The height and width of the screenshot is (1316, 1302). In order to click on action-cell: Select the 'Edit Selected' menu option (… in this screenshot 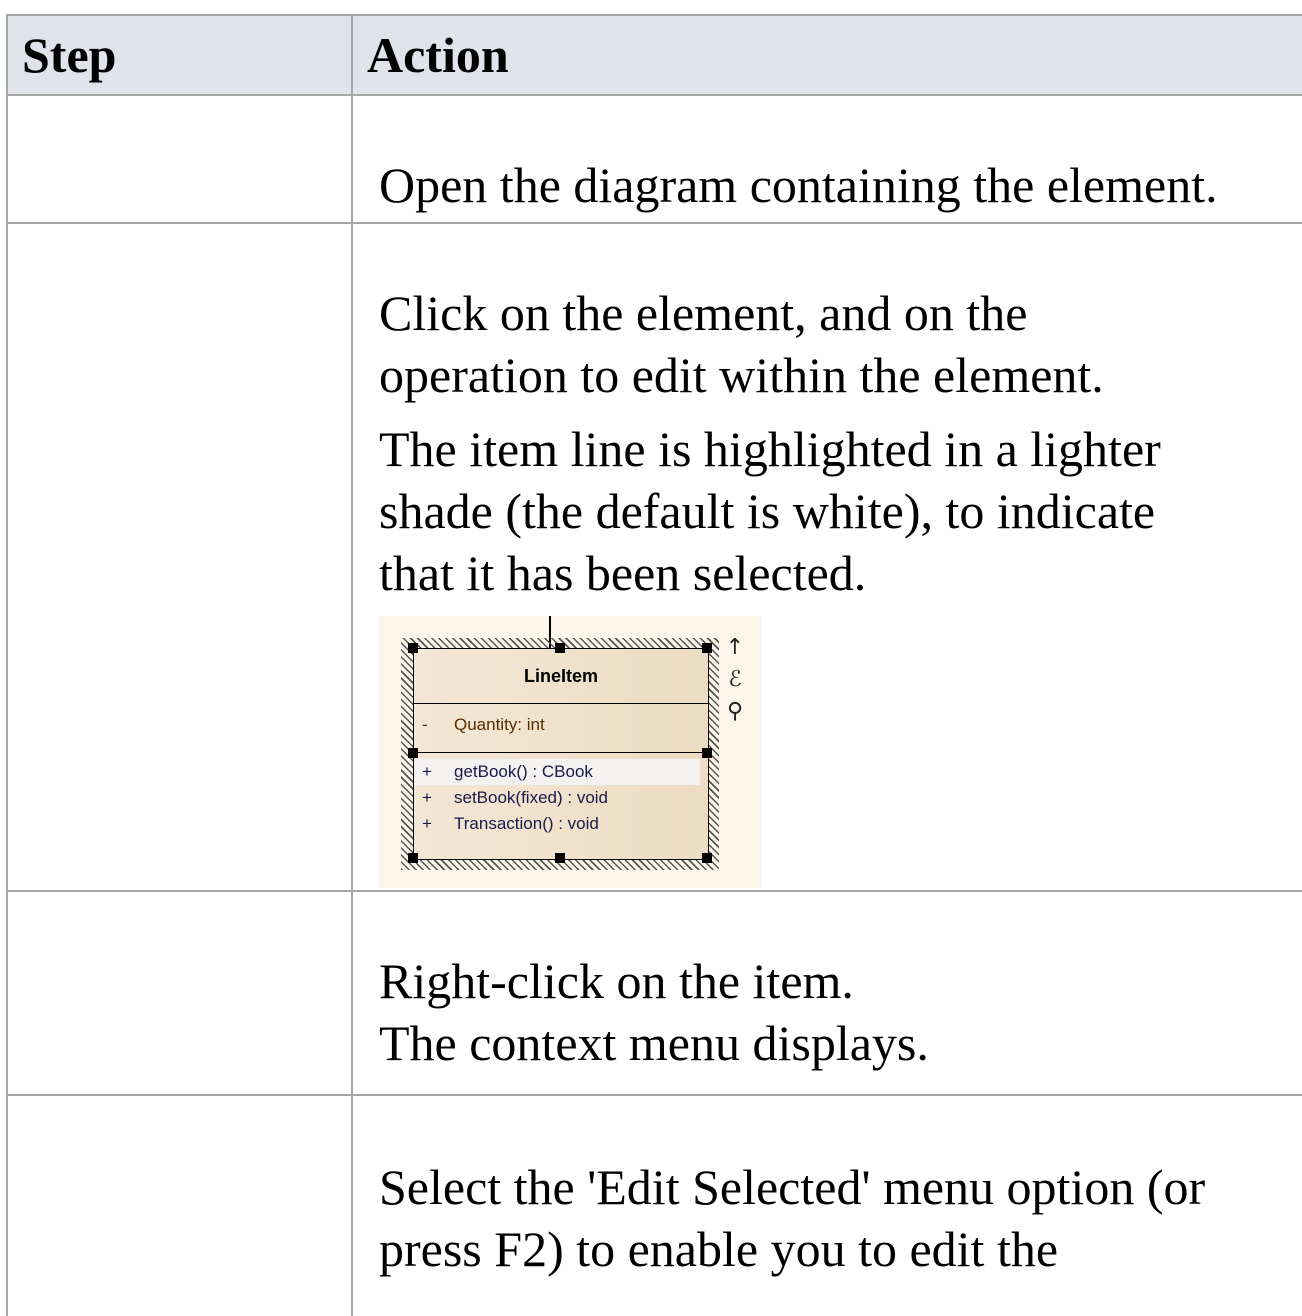, I will do `click(827, 1206)`.